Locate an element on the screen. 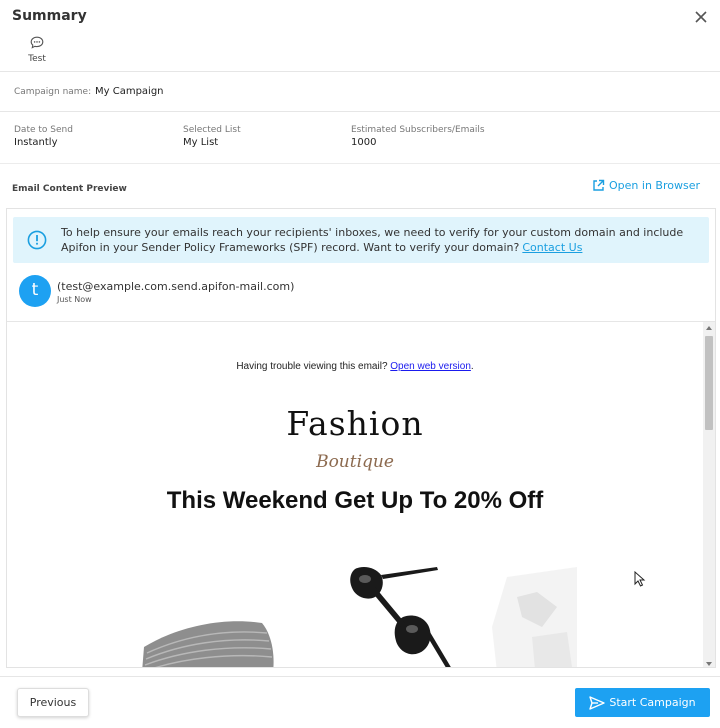 The height and width of the screenshot is (728, 720). scroll-up-arrow is located at coordinates (709, 328).